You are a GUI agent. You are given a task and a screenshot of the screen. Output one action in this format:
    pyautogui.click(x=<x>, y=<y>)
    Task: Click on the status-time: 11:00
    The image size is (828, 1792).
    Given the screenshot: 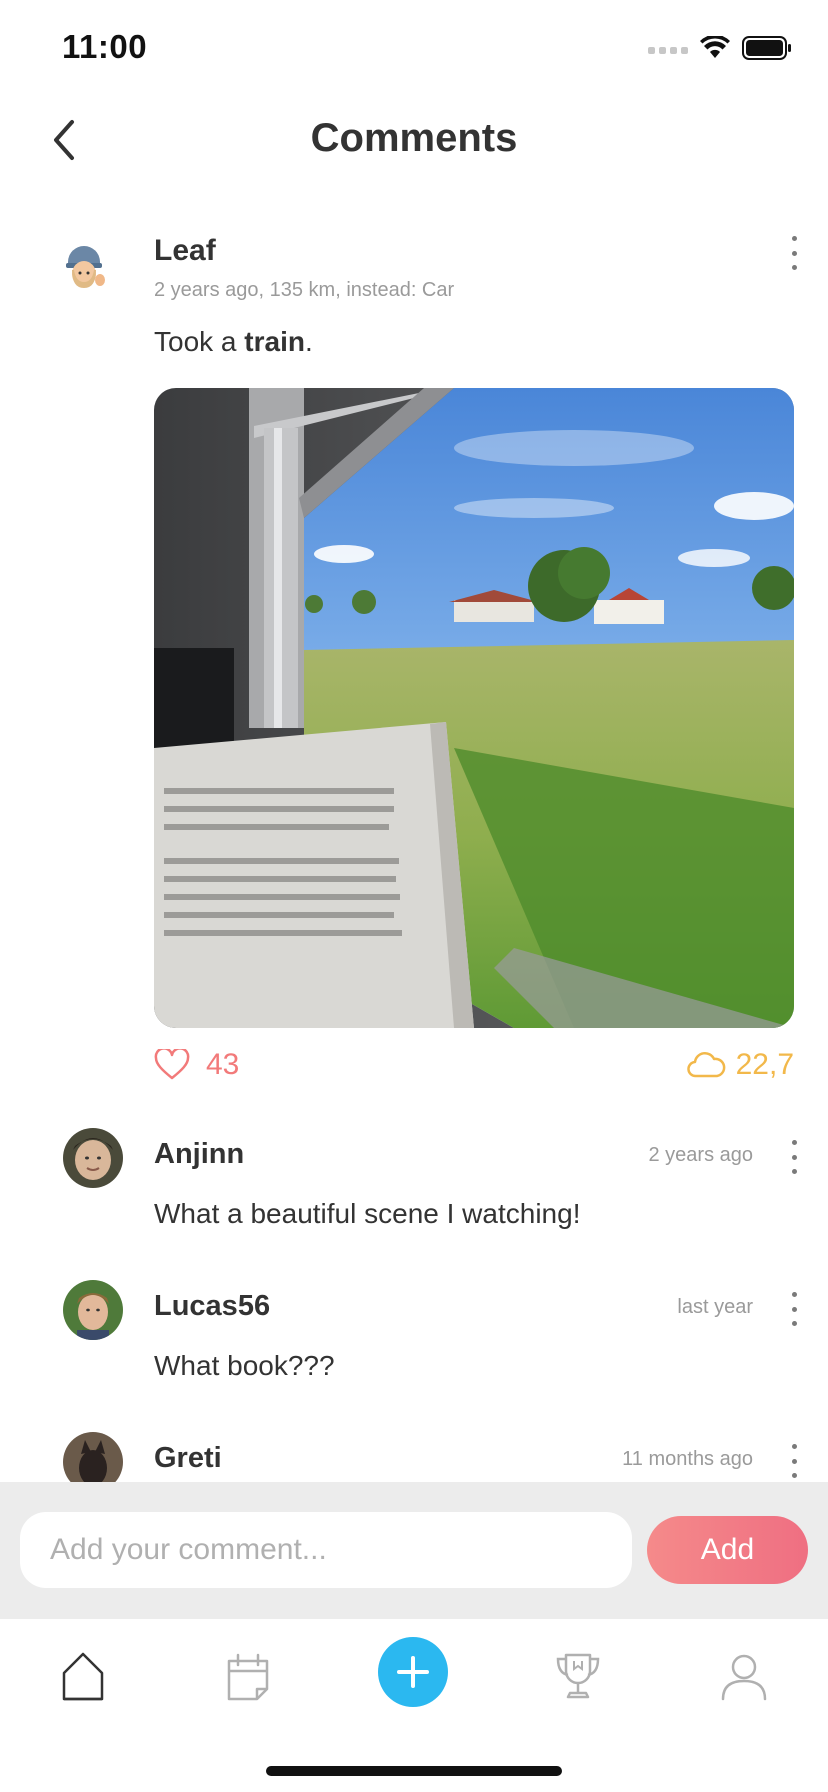 What is the action you would take?
    pyautogui.click(x=105, y=46)
    